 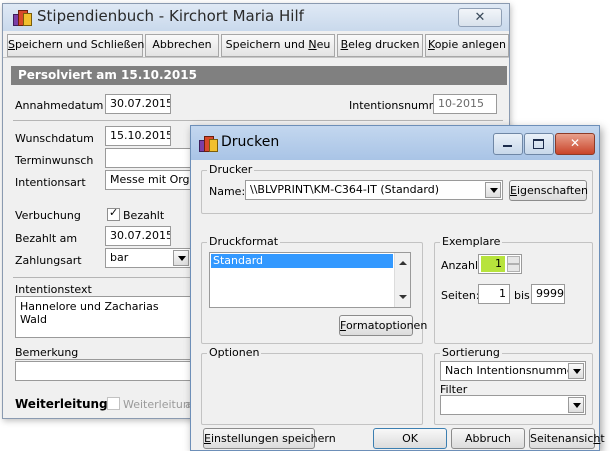 I want to click on bis-label: bis, so click(x=522, y=295).